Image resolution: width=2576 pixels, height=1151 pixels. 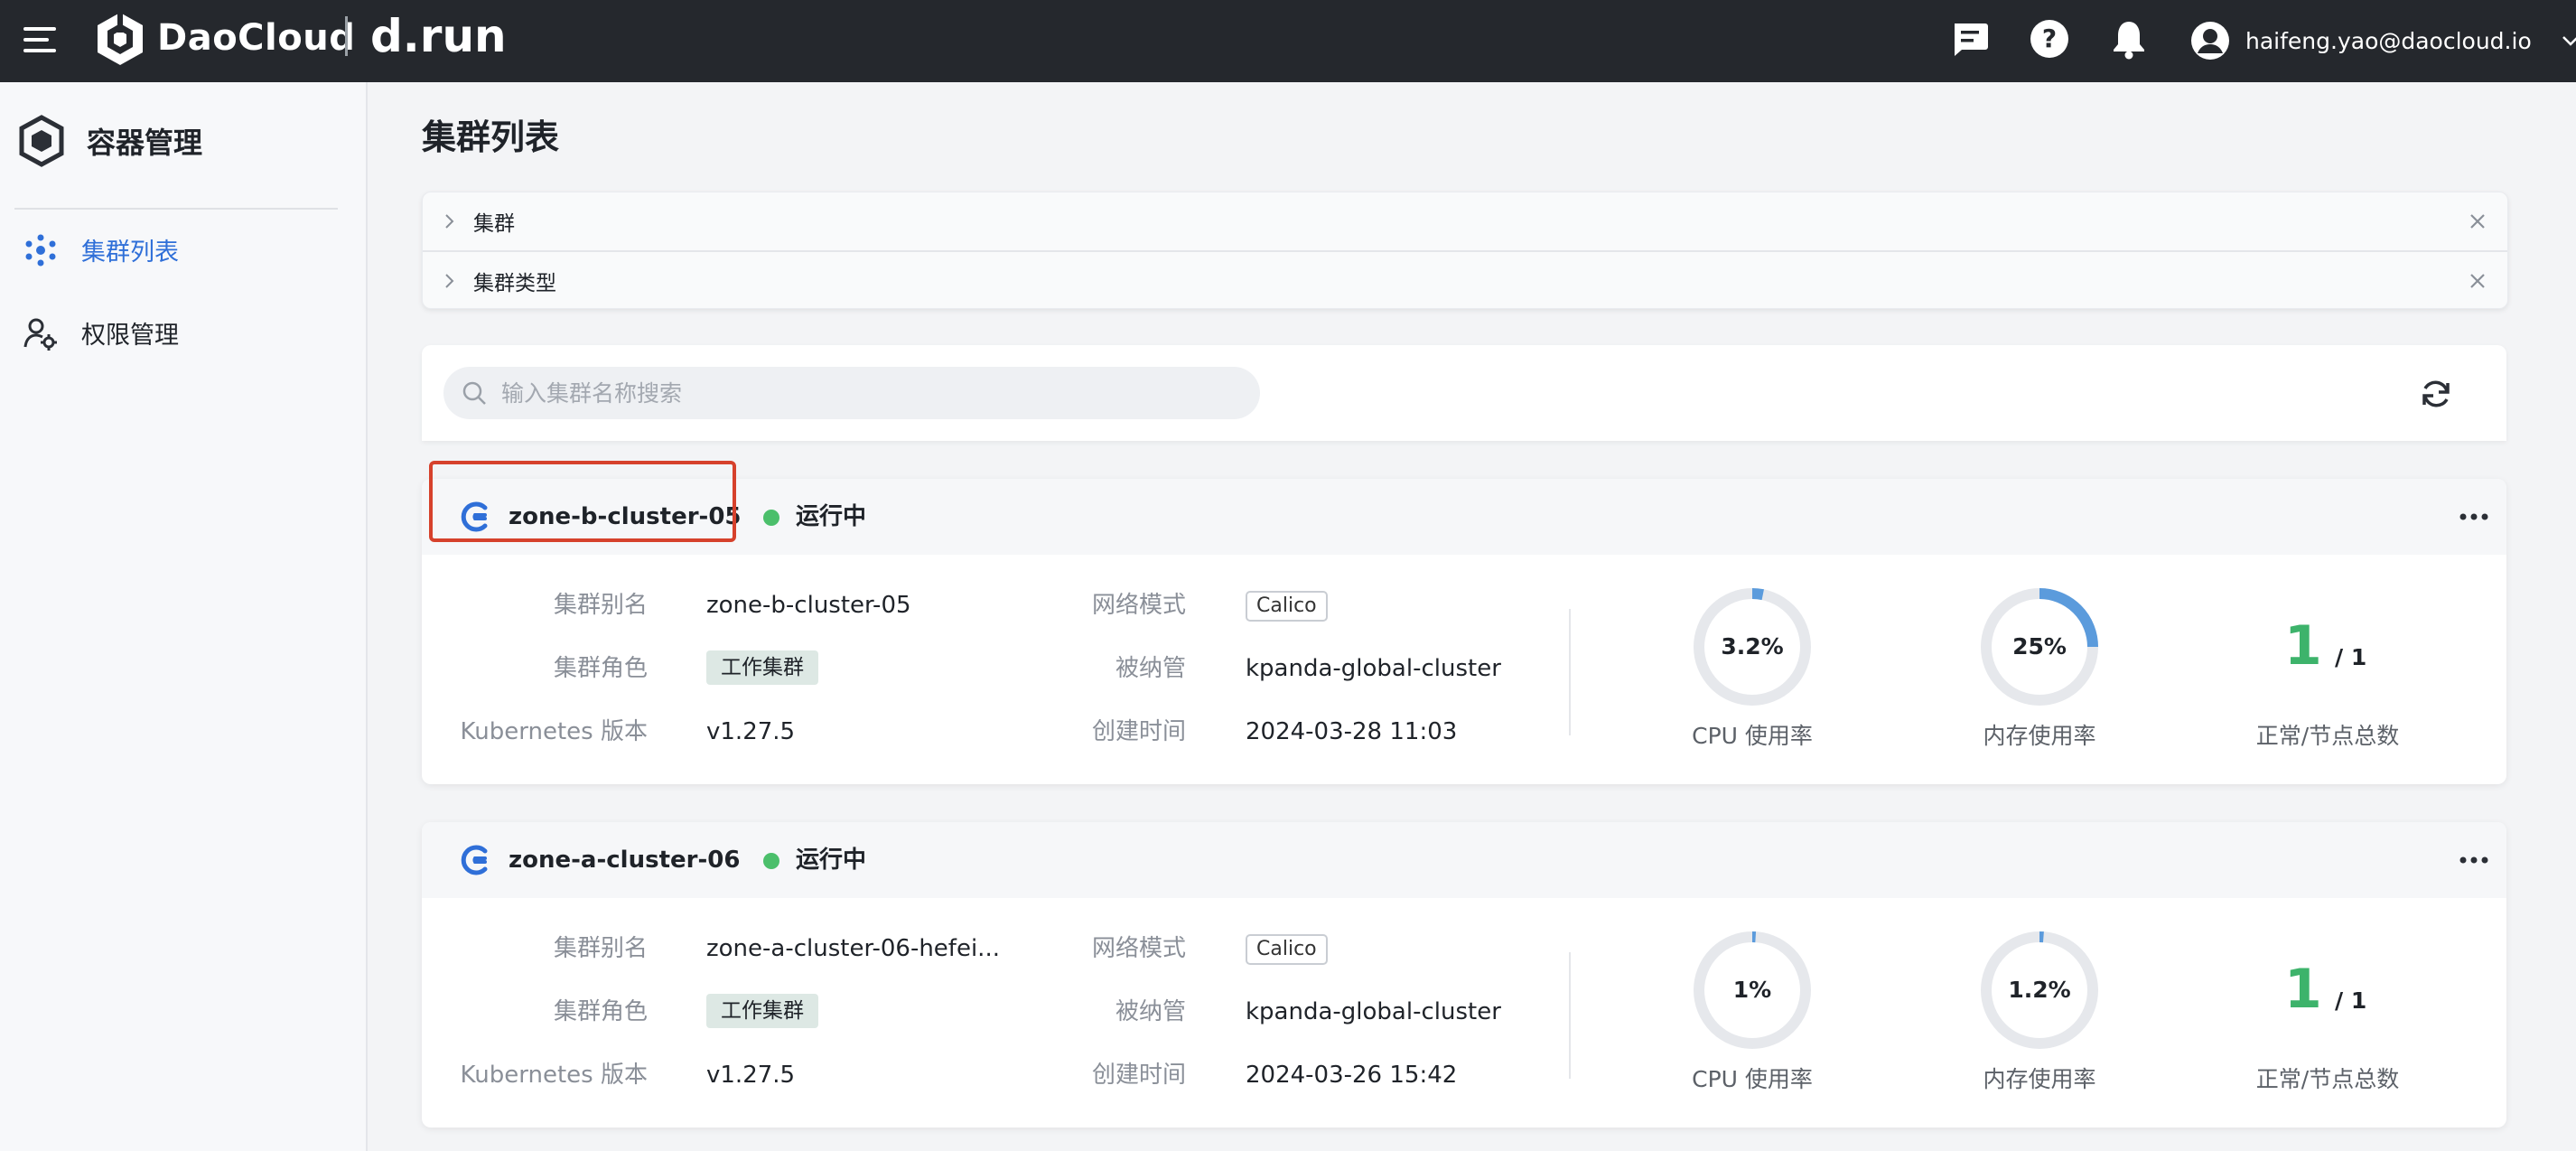 What do you see at coordinates (1970, 38) in the screenshot?
I see `message-icon` at bounding box center [1970, 38].